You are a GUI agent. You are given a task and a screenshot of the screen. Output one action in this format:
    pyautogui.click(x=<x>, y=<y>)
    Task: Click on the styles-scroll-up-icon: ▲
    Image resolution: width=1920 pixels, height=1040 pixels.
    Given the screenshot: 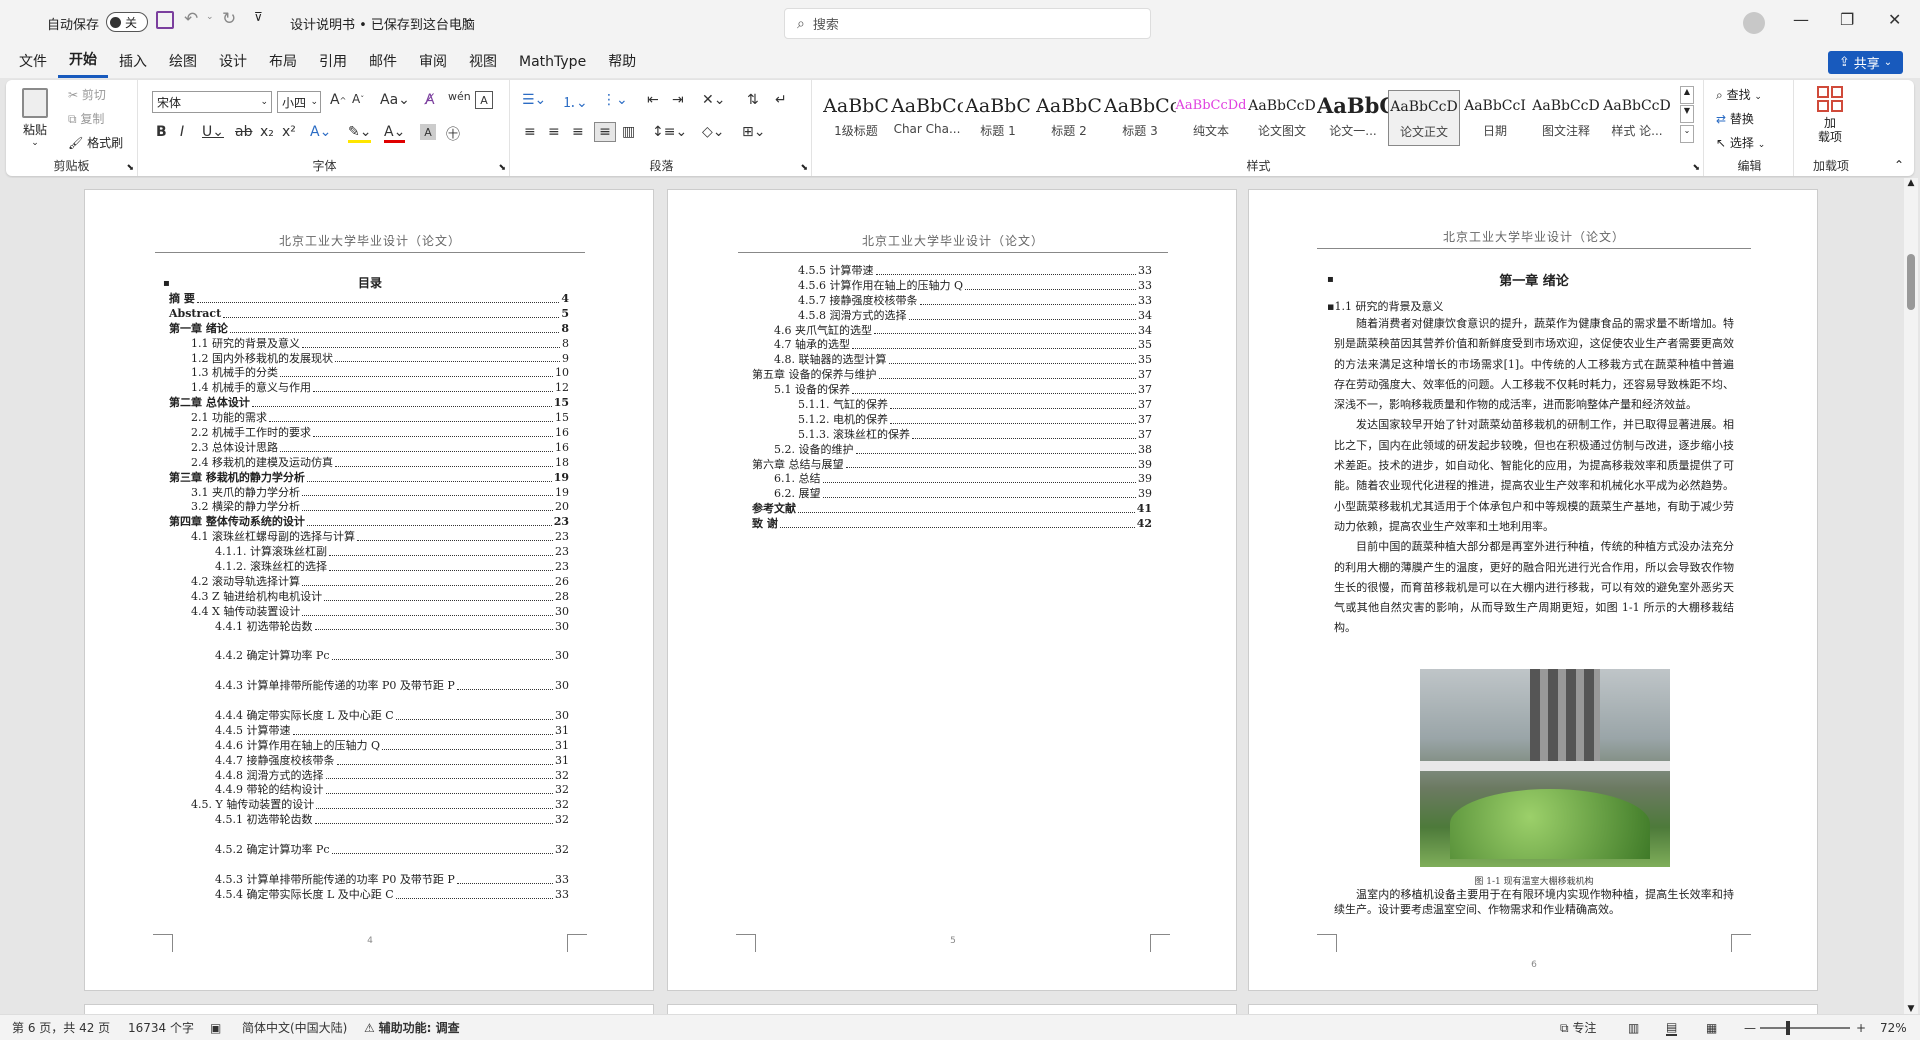 What is the action you would take?
    pyautogui.click(x=1687, y=95)
    